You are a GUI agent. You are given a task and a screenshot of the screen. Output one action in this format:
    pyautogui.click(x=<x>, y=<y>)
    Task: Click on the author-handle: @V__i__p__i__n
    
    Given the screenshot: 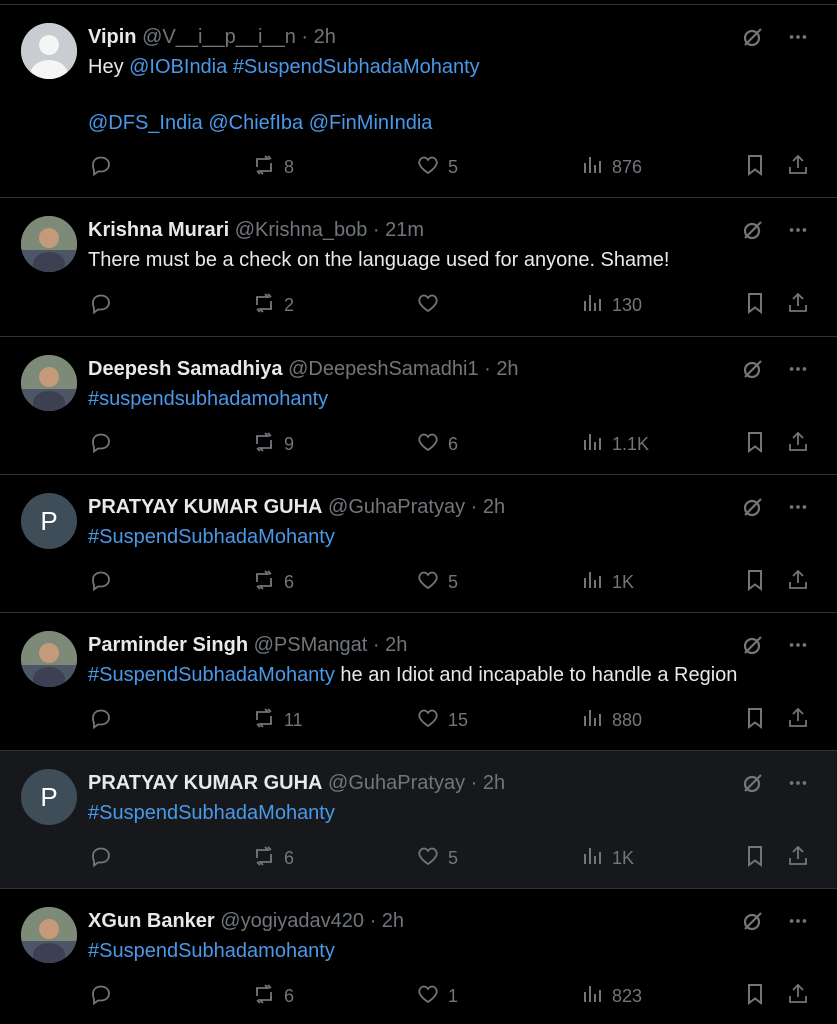 What is the action you would take?
    pyautogui.click(x=219, y=37)
    